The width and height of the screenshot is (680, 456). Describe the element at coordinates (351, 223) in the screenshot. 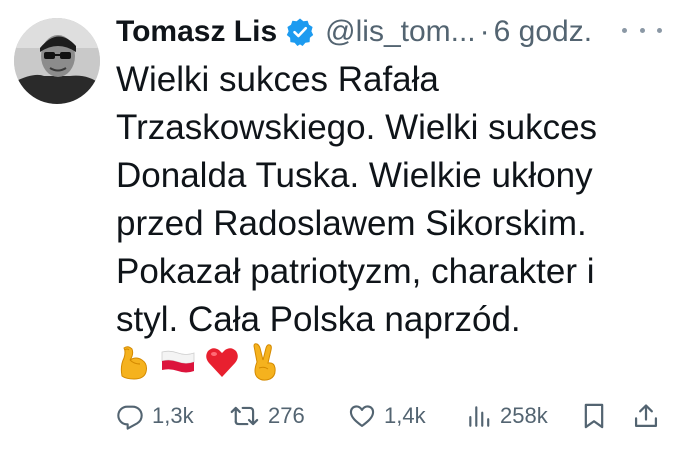

I see `tweet-text-line: przed Radoslawem Sikorskim.` at that location.